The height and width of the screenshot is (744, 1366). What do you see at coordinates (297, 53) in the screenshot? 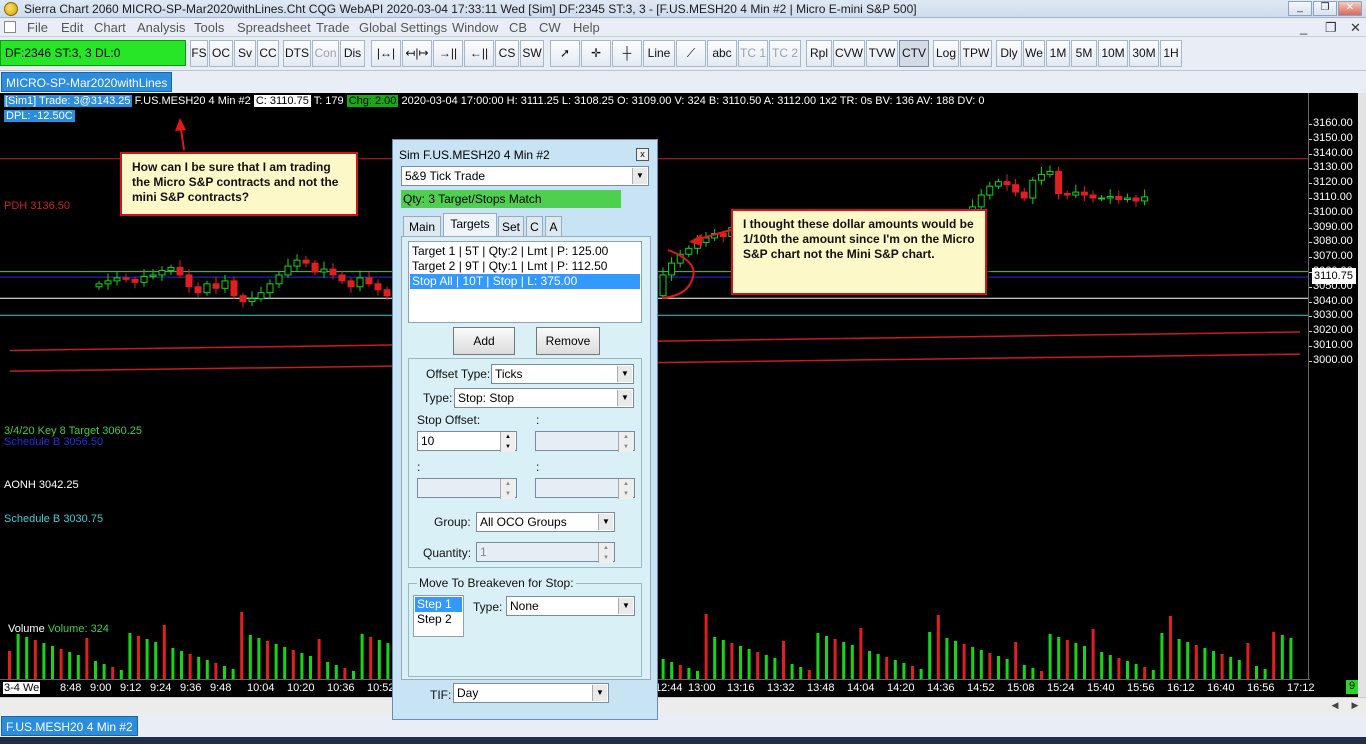
I see `tb-dts-button: DTS` at bounding box center [297, 53].